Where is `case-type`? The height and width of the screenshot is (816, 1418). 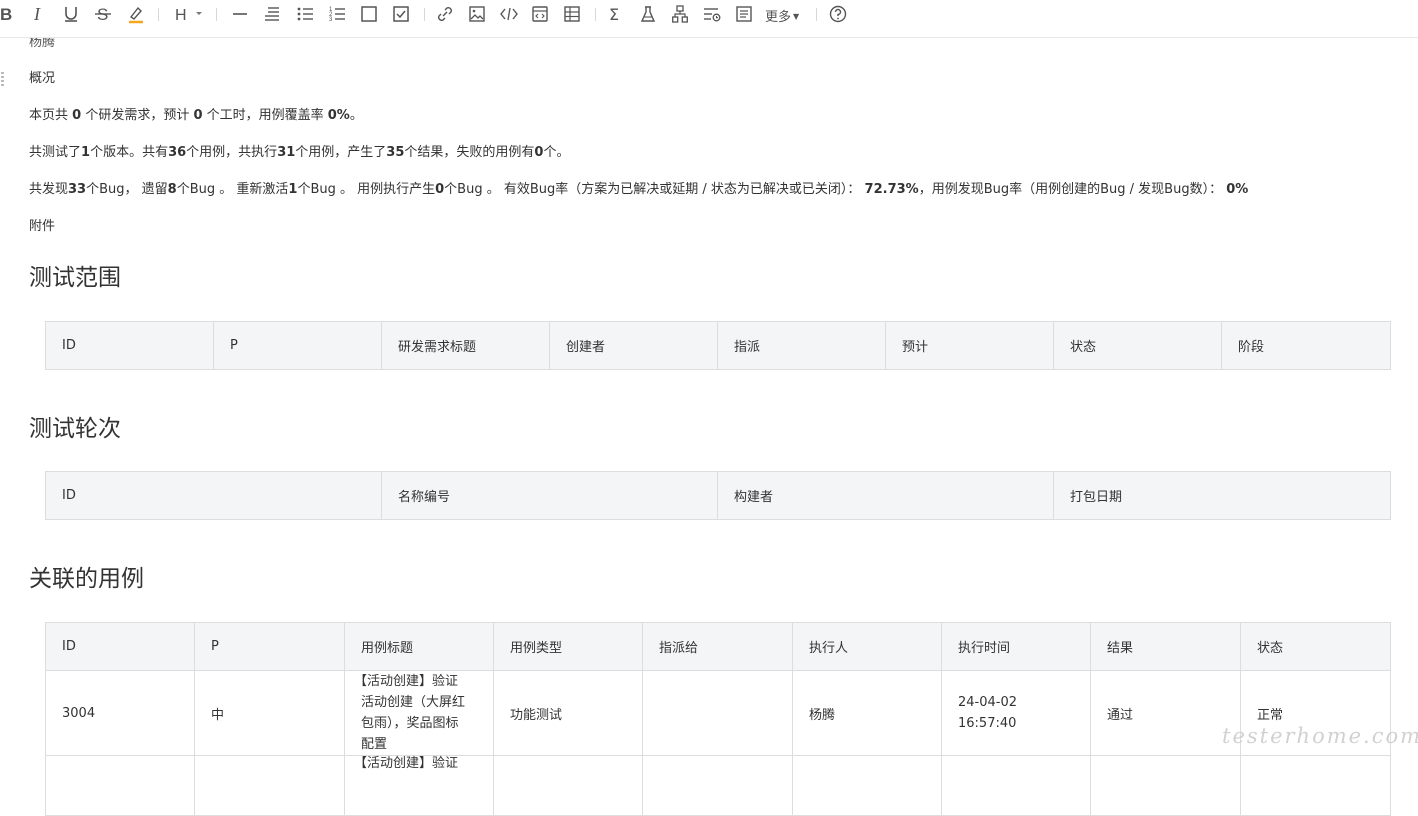
case-type is located at coordinates (568, 785).